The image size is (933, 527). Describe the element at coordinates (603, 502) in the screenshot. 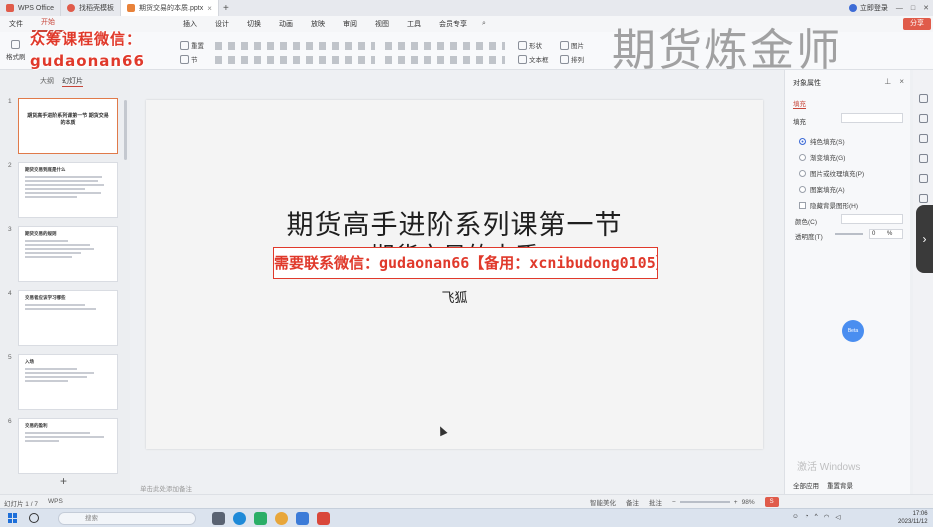

I see `smart-beautify-button: 智能美化` at that location.